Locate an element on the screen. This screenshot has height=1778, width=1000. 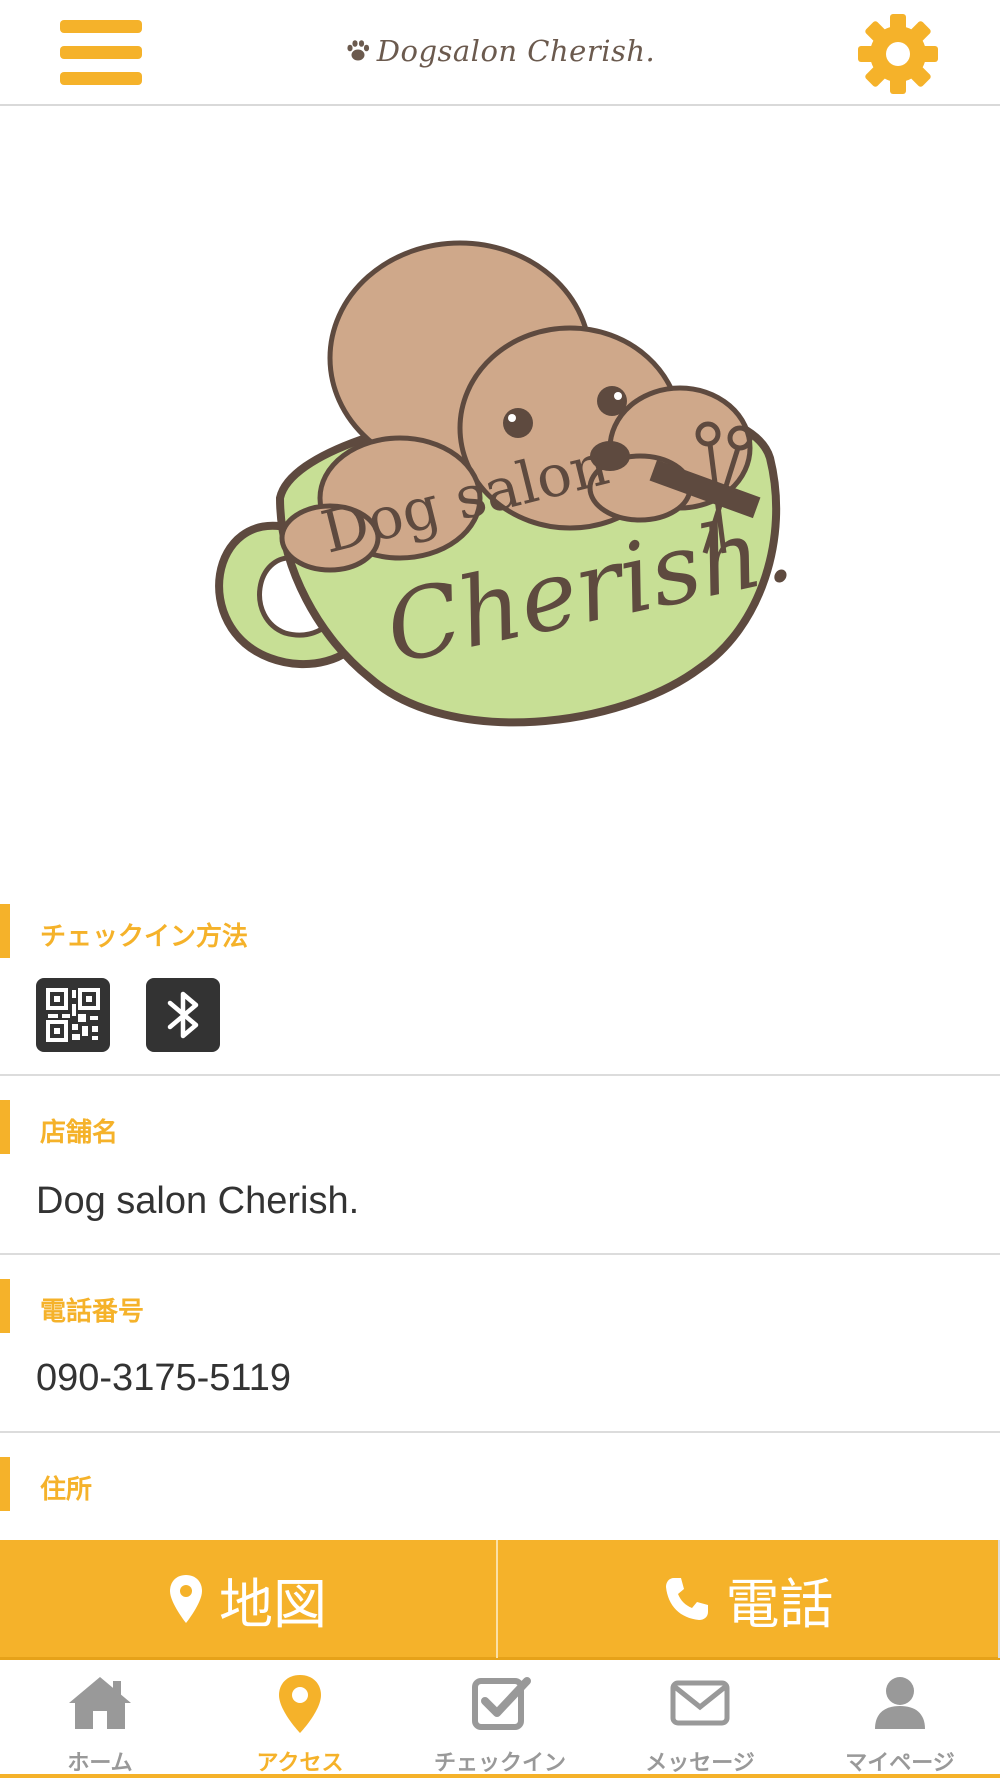
shop-name-value: Dog salon Cherish. is located at coordinates (198, 1201).